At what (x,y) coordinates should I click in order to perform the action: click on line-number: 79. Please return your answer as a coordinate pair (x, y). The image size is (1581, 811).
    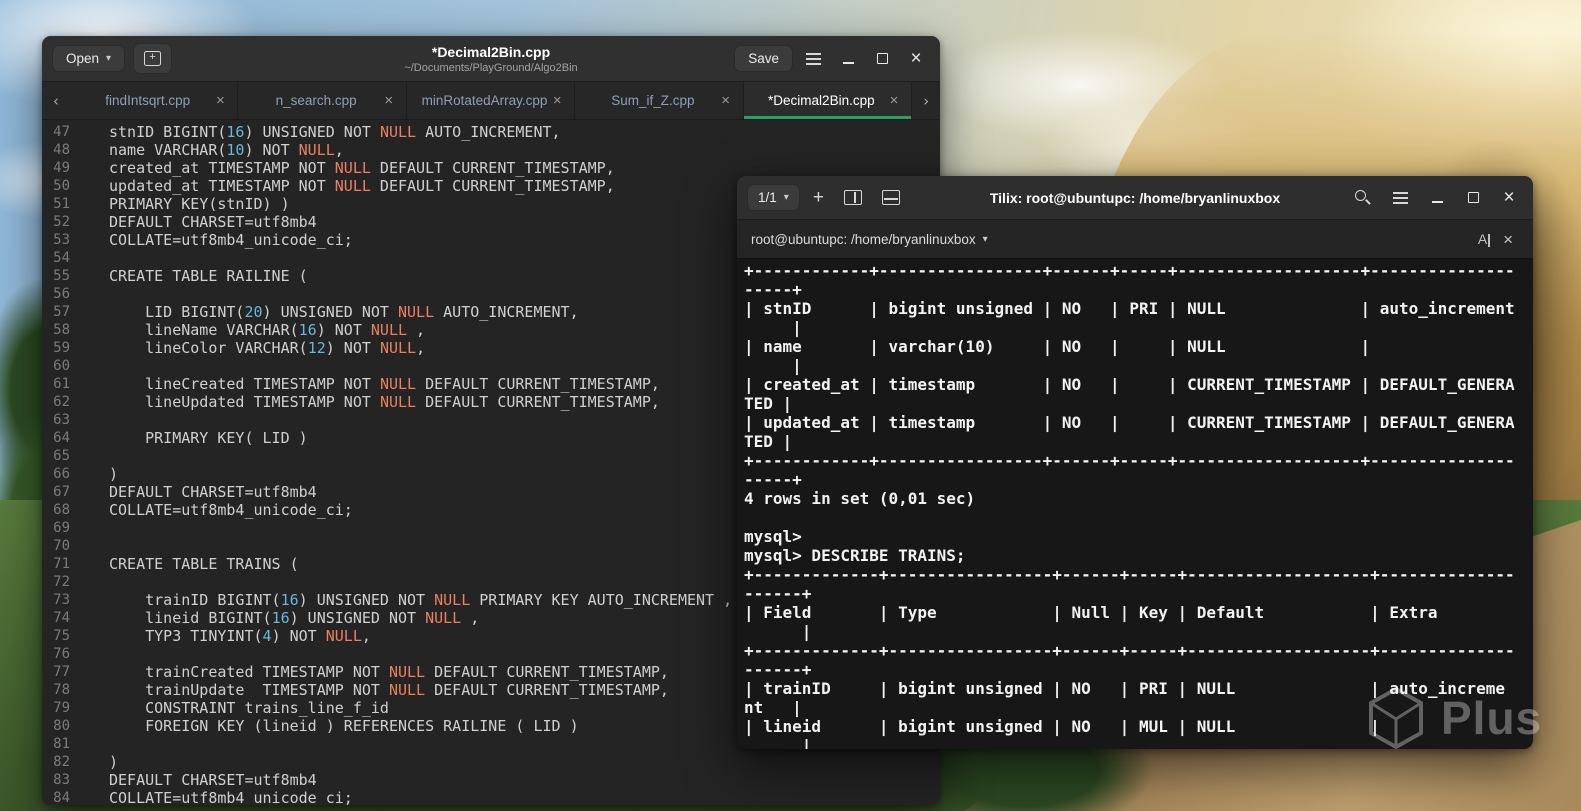
    Looking at the image, I should click on (61, 708).